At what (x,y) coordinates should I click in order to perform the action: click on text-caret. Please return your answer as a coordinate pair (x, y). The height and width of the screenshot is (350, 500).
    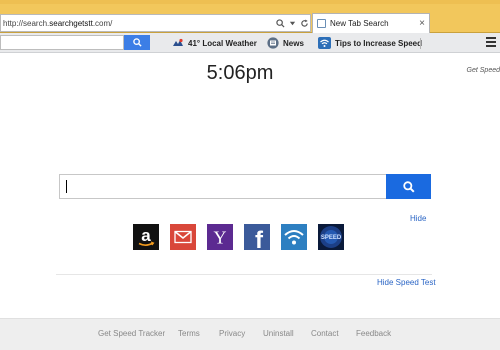
    Looking at the image, I should click on (66, 186).